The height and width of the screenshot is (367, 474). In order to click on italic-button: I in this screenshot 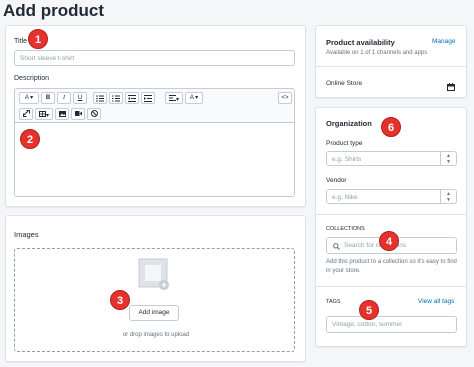, I will do `click(64, 98)`.